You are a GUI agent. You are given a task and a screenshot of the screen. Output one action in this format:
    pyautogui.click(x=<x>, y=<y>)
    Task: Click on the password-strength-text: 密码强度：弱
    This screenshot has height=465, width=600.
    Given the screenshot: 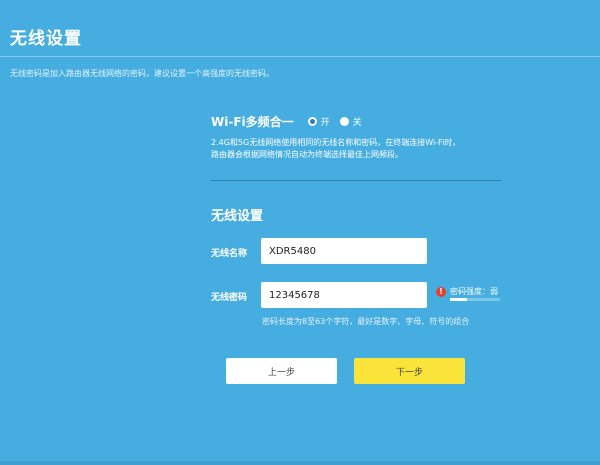 What is the action you would take?
    pyautogui.click(x=474, y=291)
    